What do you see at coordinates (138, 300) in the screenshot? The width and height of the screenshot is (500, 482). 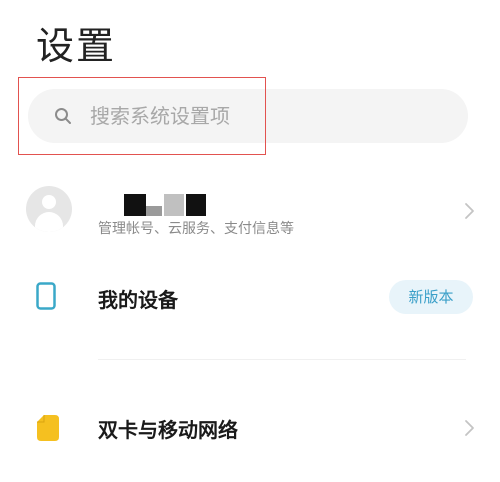 I see `settings-item-label: 我的设备` at bounding box center [138, 300].